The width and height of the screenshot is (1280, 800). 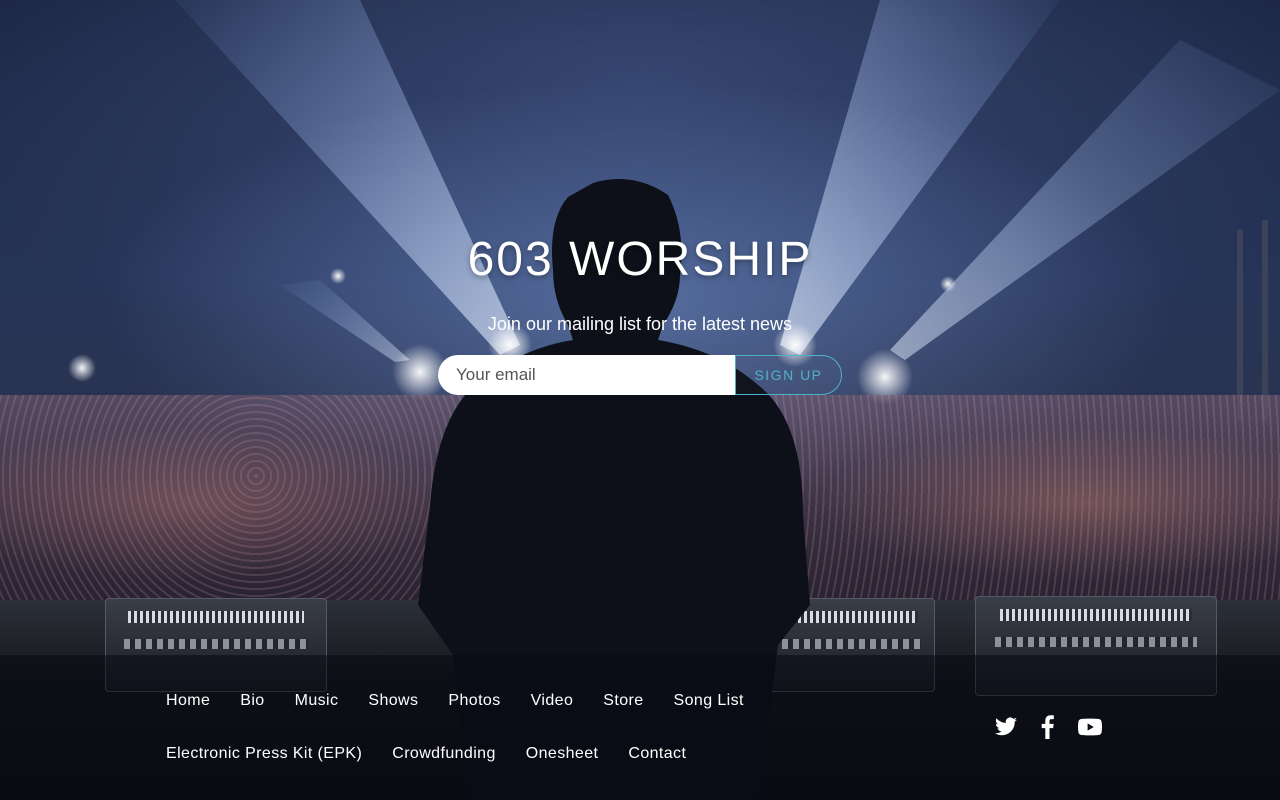 What do you see at coordinates (252, 701) in the screenshot?
I see `nav-link-bio: Bio` at bounding box center [252, 701].